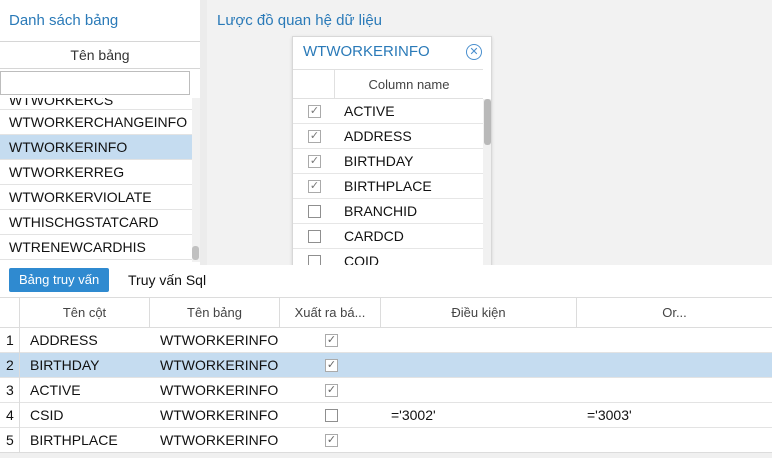 The width and height of the screenshot is (772, 458). I want to click on entity-scrollbar, so click(487, 190).